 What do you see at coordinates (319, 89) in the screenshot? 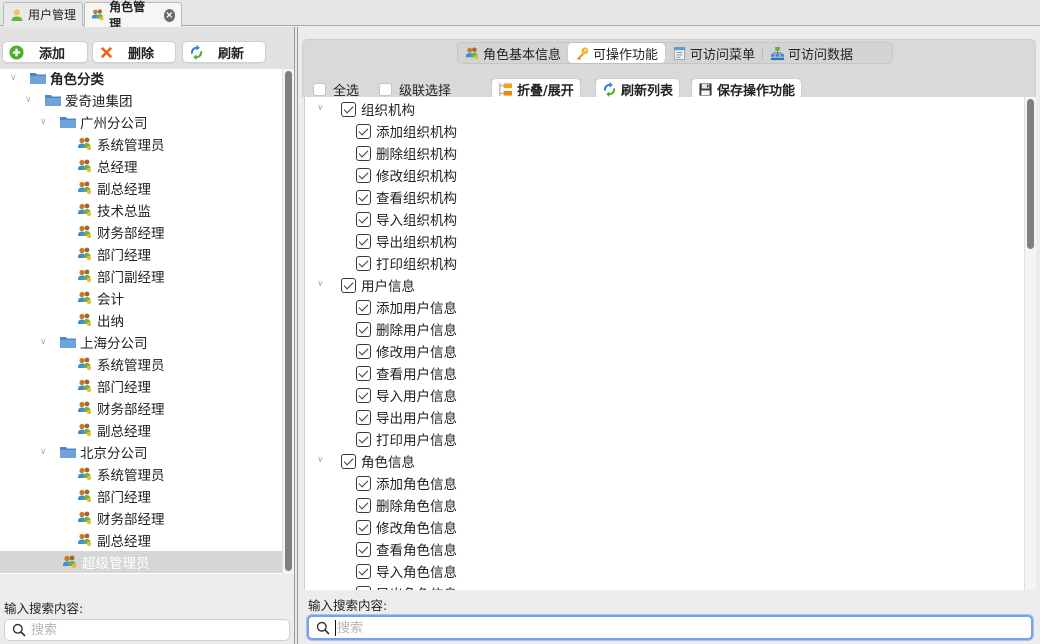
I see `select-all-checkbox` at bounding box center [319, 89].